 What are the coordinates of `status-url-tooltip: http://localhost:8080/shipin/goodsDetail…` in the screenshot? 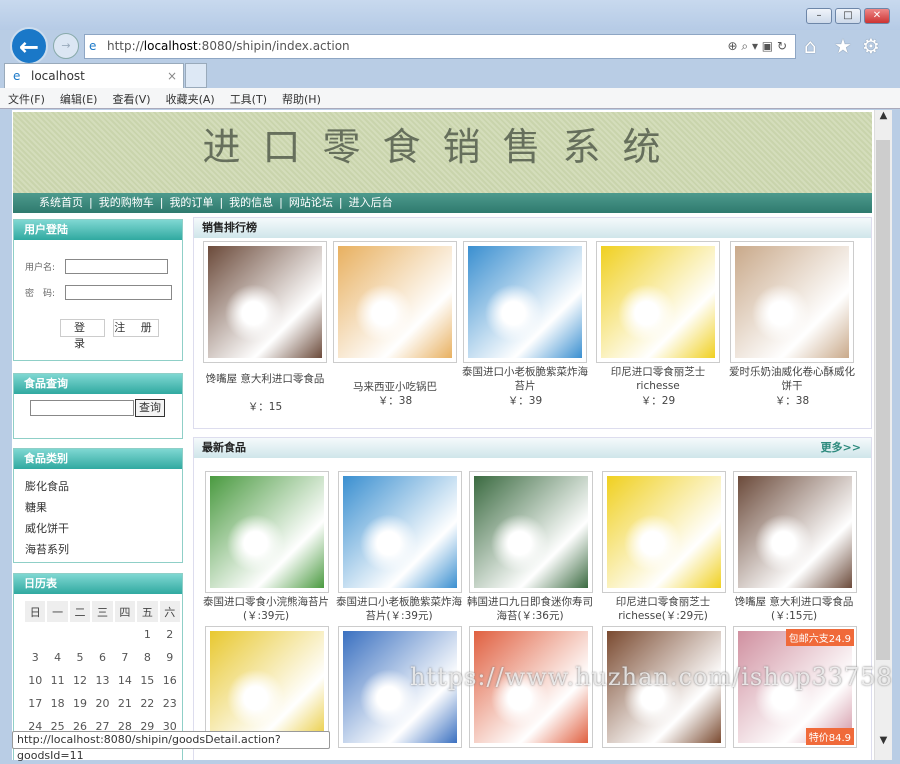 It's located at (171, 746).